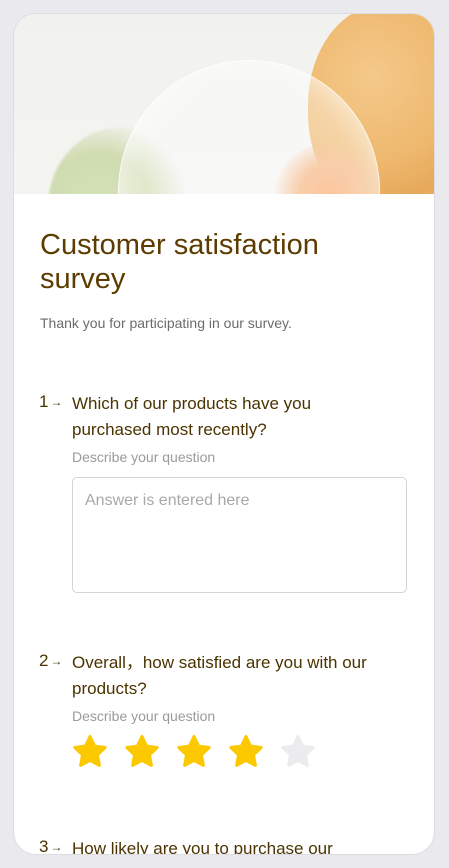 This screenshot has width=449, height=868. I want to click on question-3-text: How likely are you to purchase our, so click(202, 846).